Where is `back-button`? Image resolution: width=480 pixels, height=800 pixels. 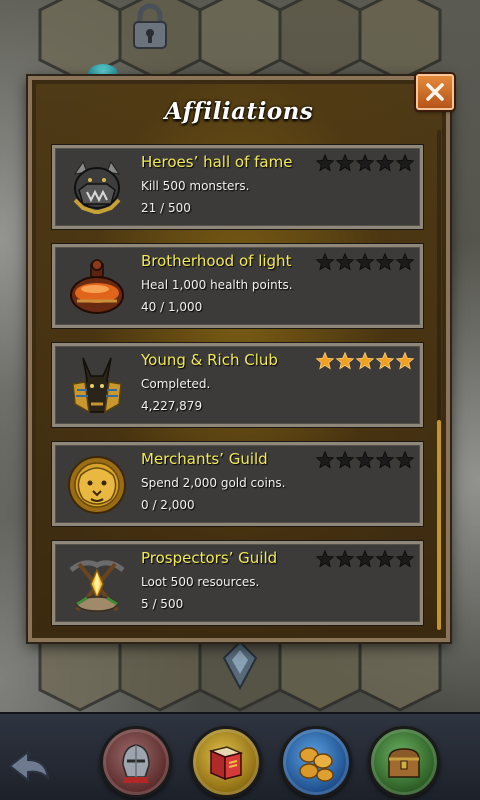 back-button is located at coordinates (29, 766).